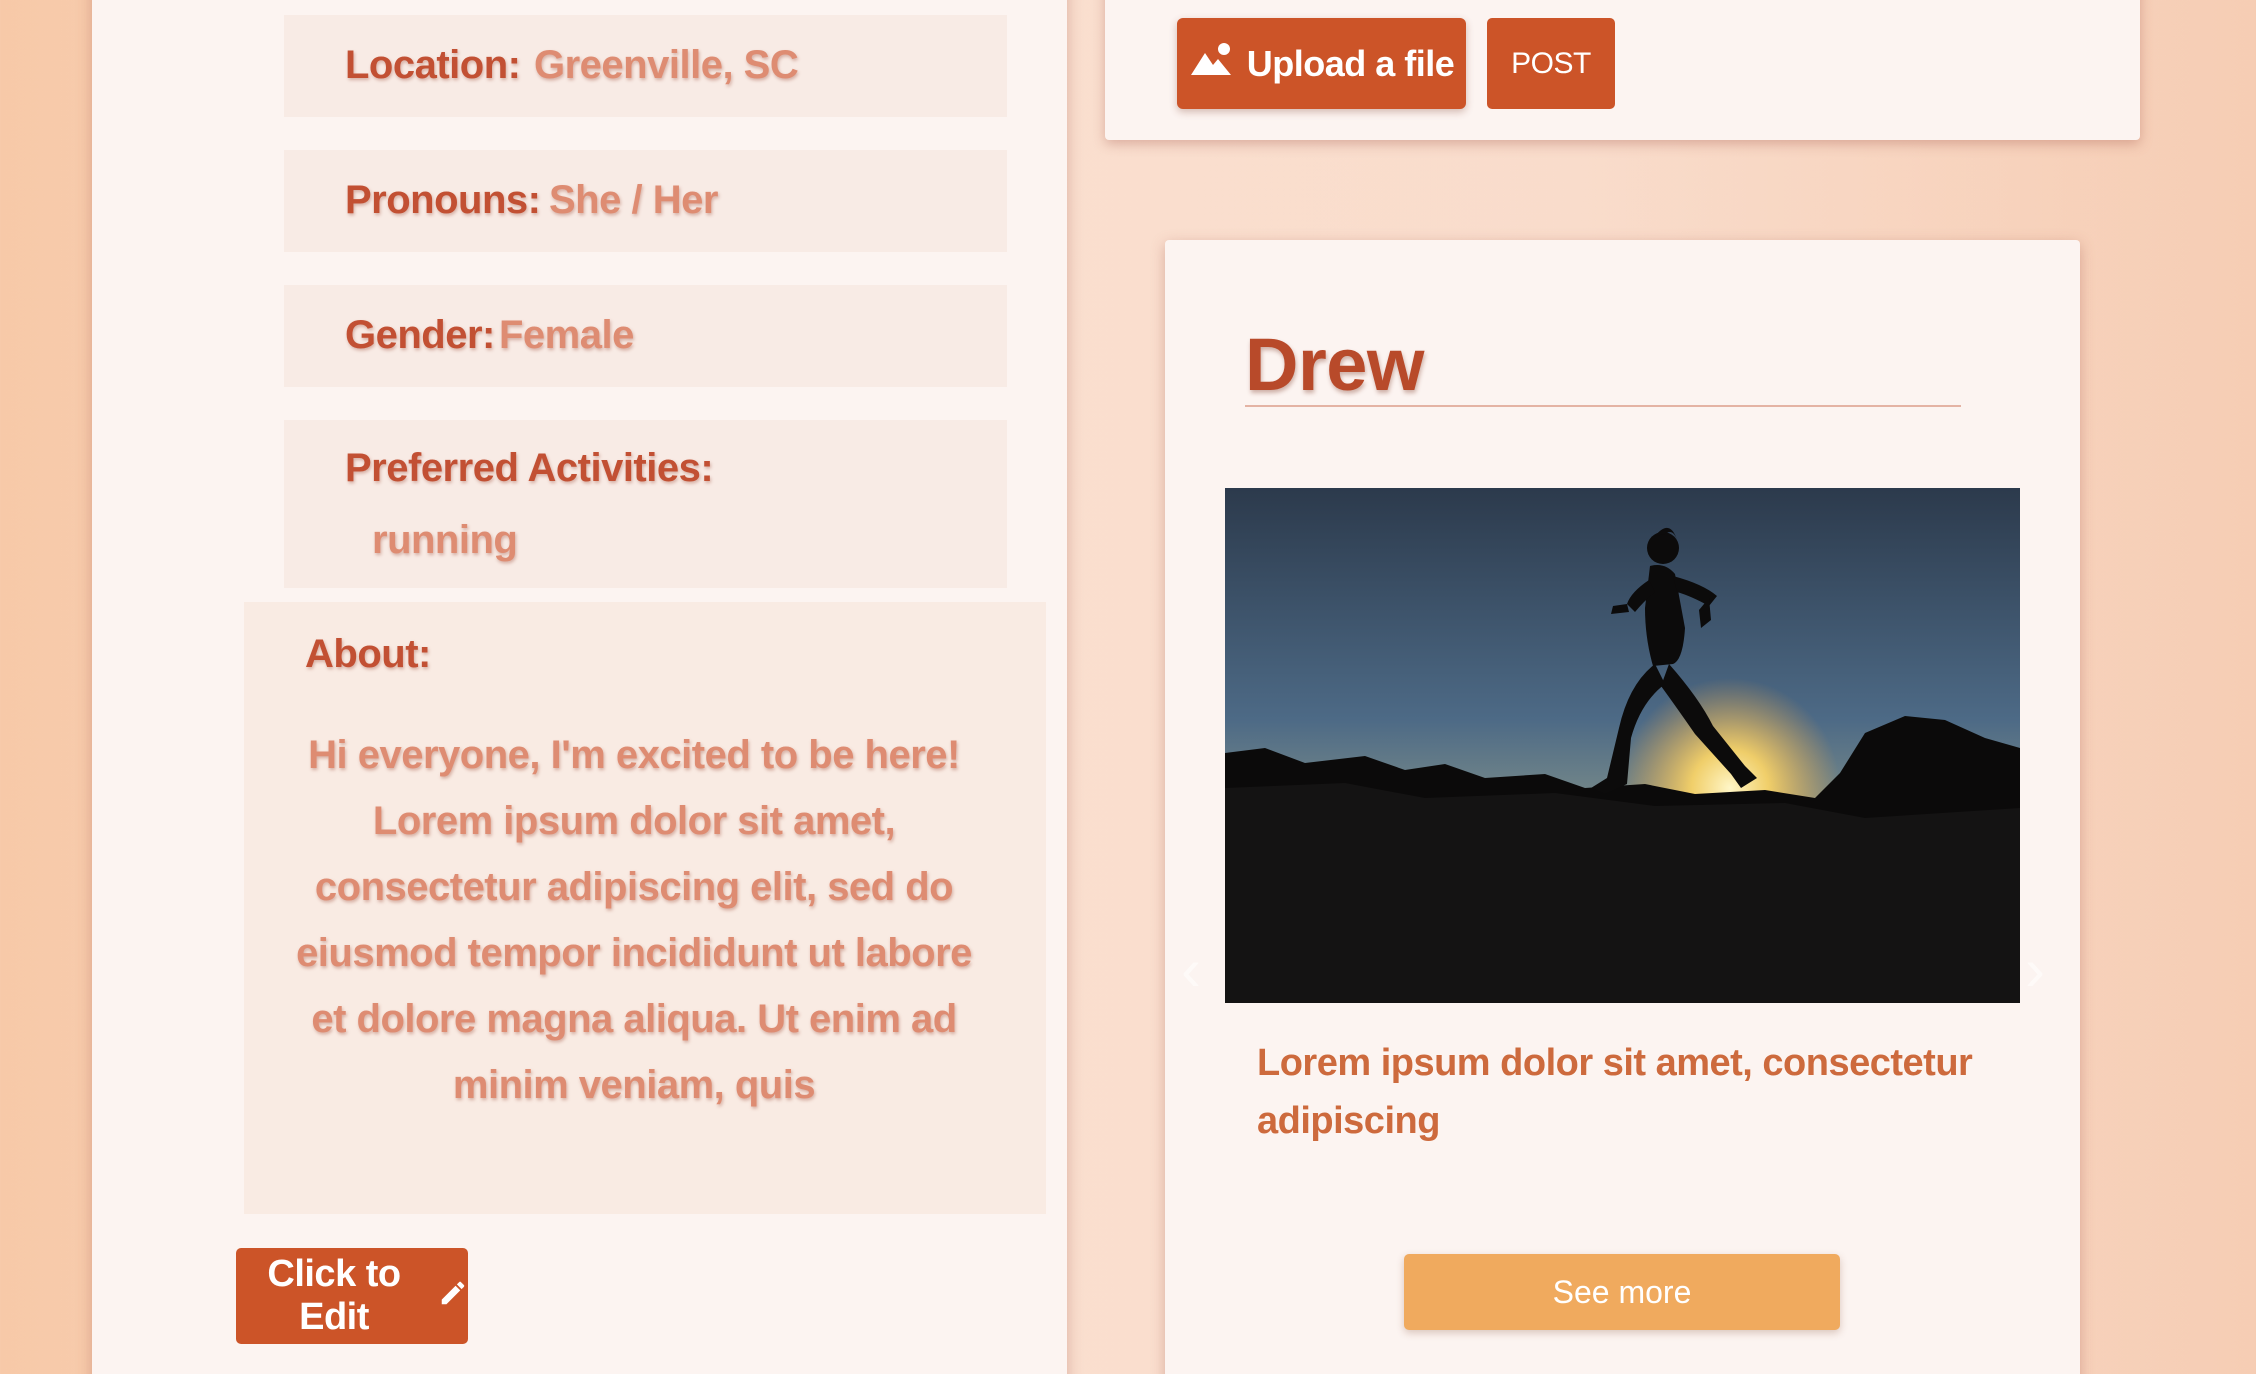  I want to click on author-divider, so click(1603, 406).